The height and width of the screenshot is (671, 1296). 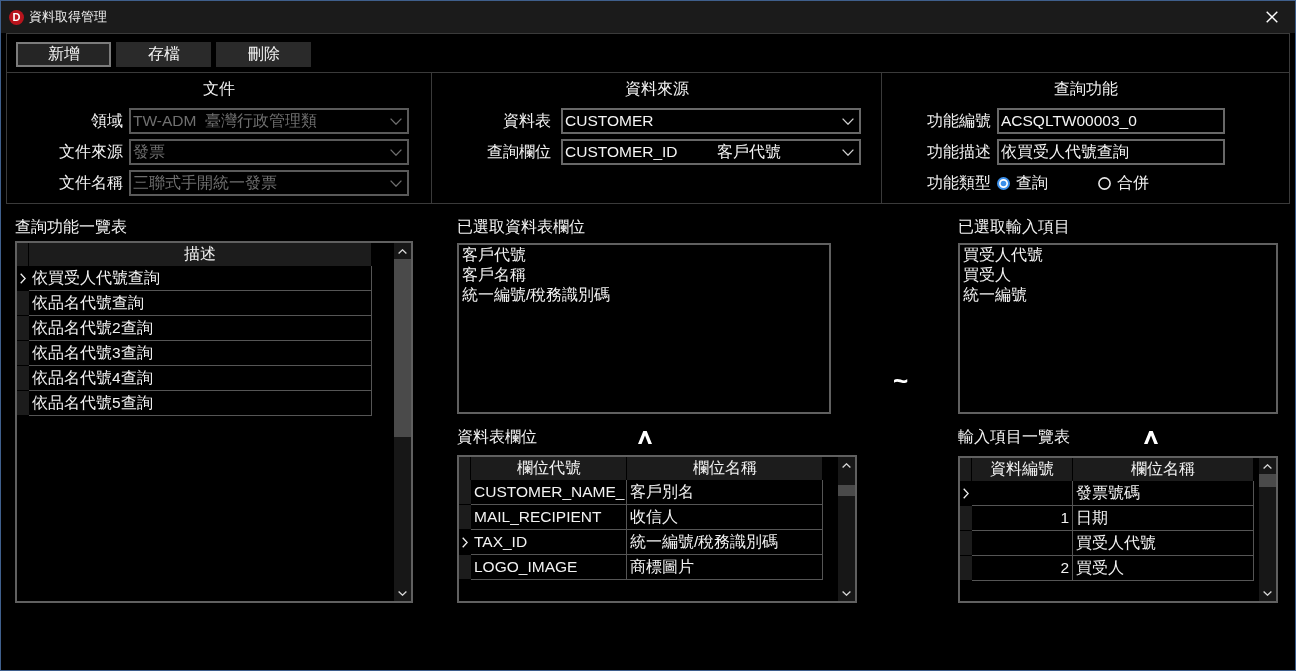 I want to click on section-title: 已選取資料表欄位, so click(x=521, y=227).